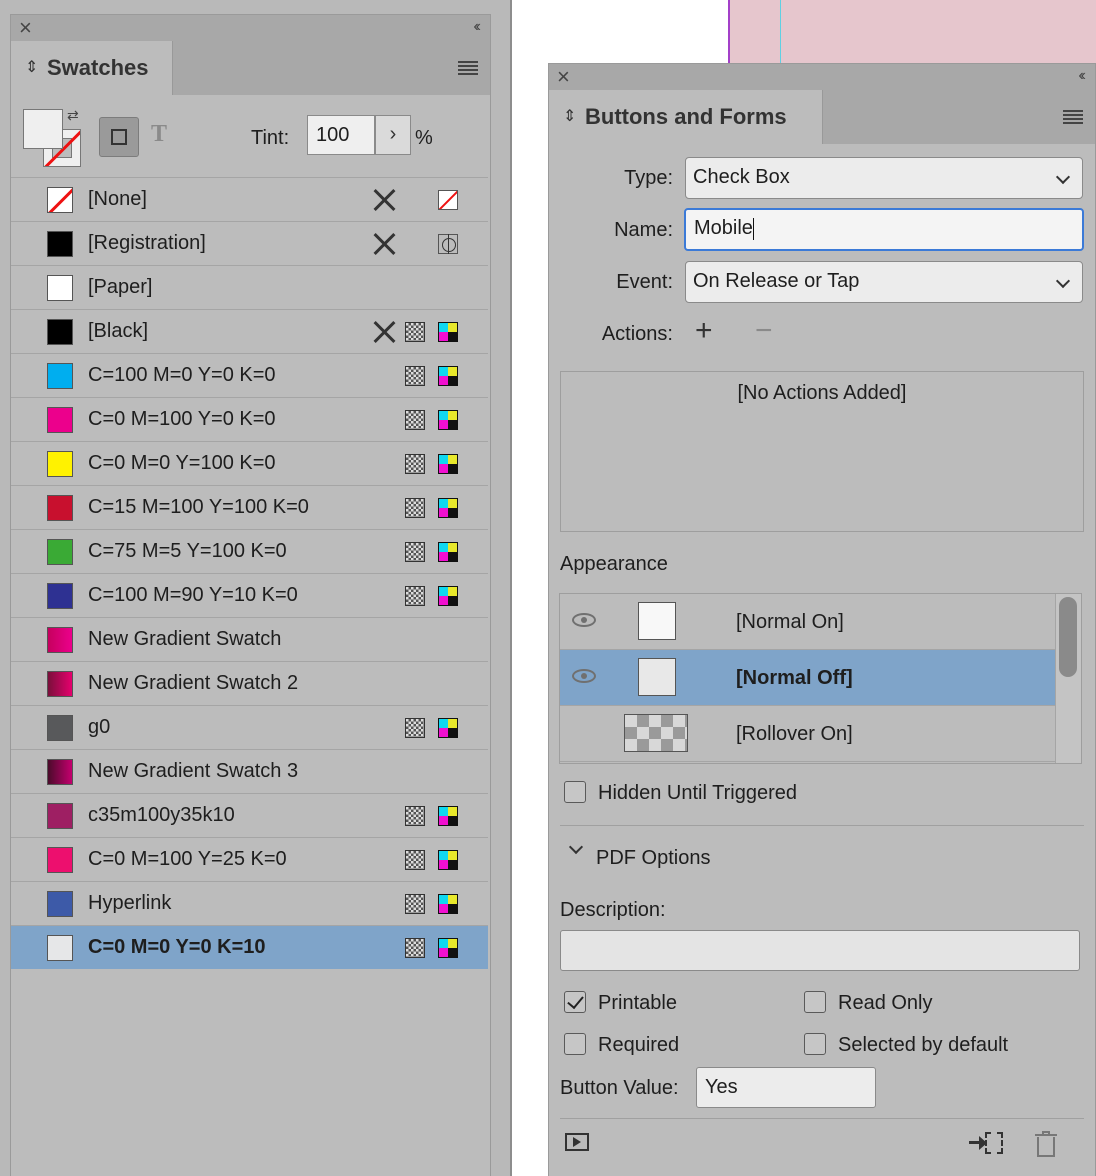 The height and width of the screenshot is (1176, 1096). Describe the element at coordinates (815, 1002) in the screenshot. I see `read-only-checkbox` at that location.